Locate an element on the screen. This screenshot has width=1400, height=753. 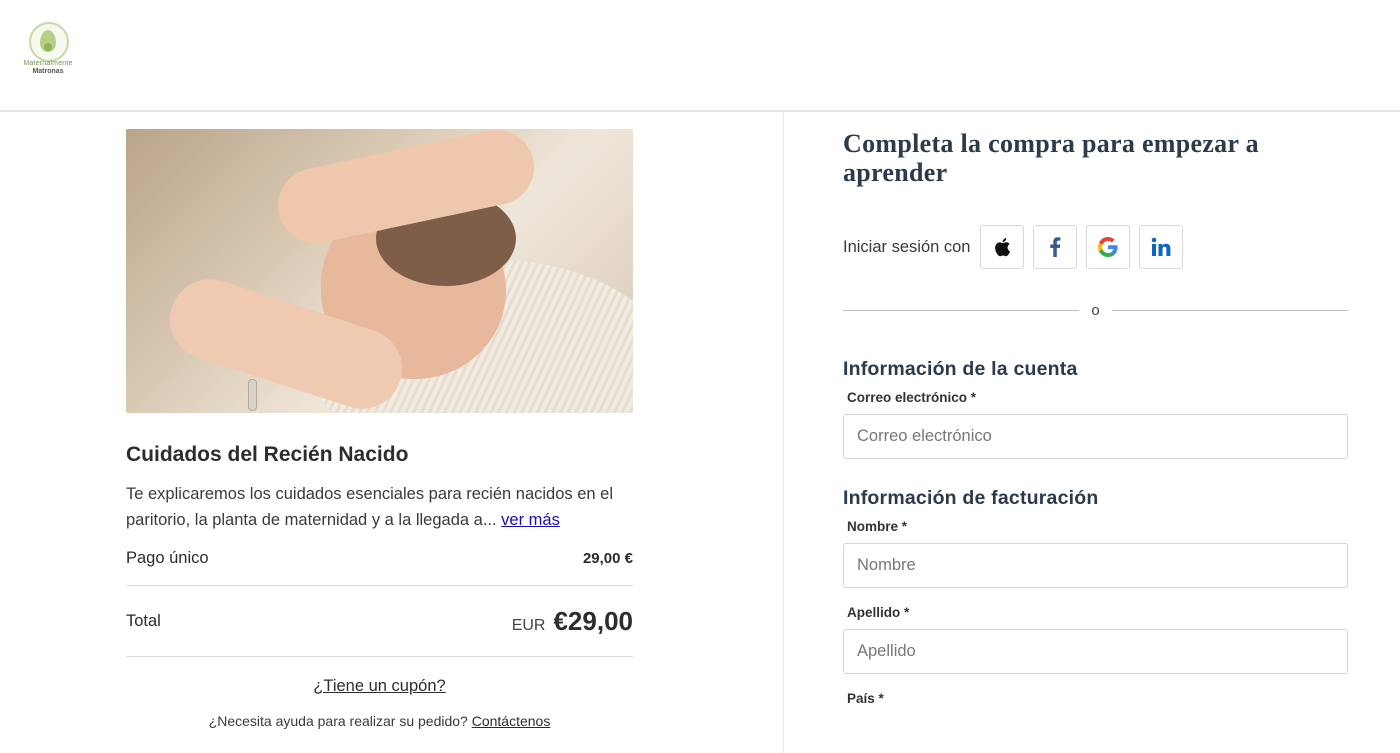
facebook-icon is located at coordinates (1055, 247).